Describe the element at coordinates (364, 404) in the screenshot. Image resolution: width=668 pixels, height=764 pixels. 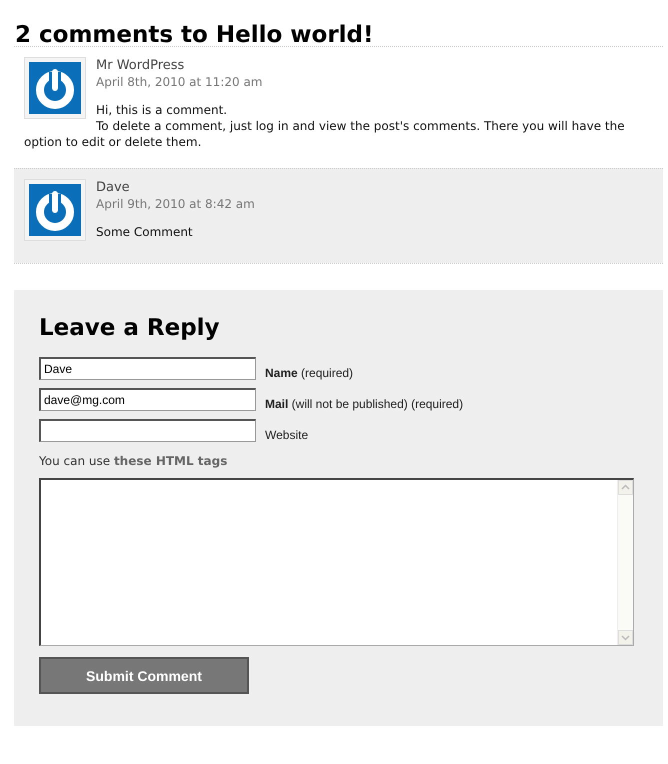
I see `field-label: Mail (will not be published) (required)` at that location.